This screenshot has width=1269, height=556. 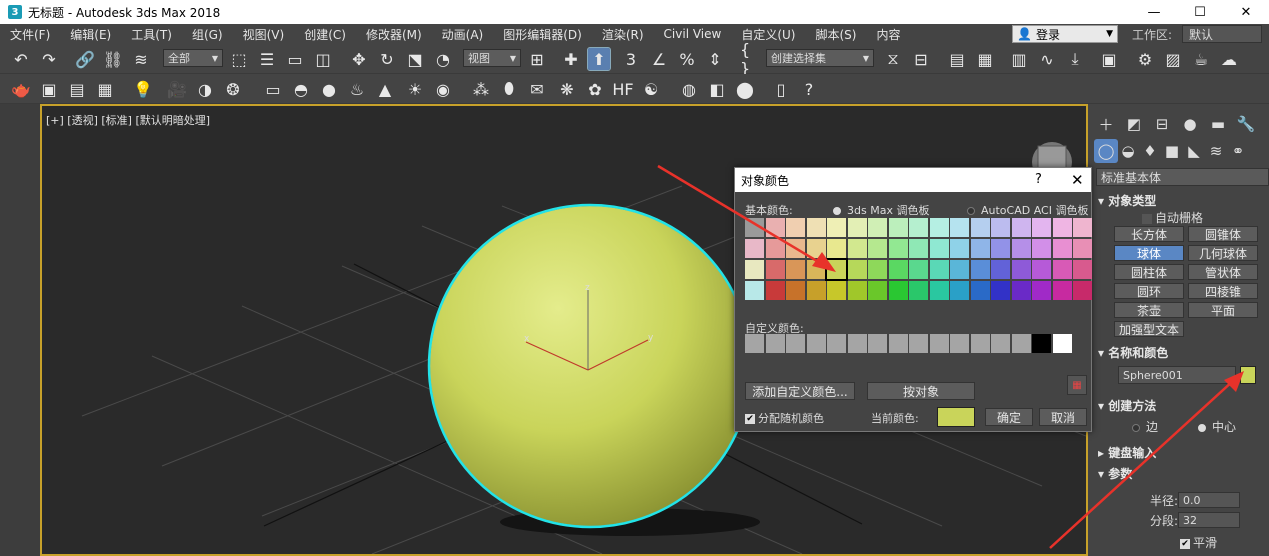 What do you see at coordinates (781, 89) in the screenshot?
I see `document-icon: ▯` at bounding box center [781, 89].